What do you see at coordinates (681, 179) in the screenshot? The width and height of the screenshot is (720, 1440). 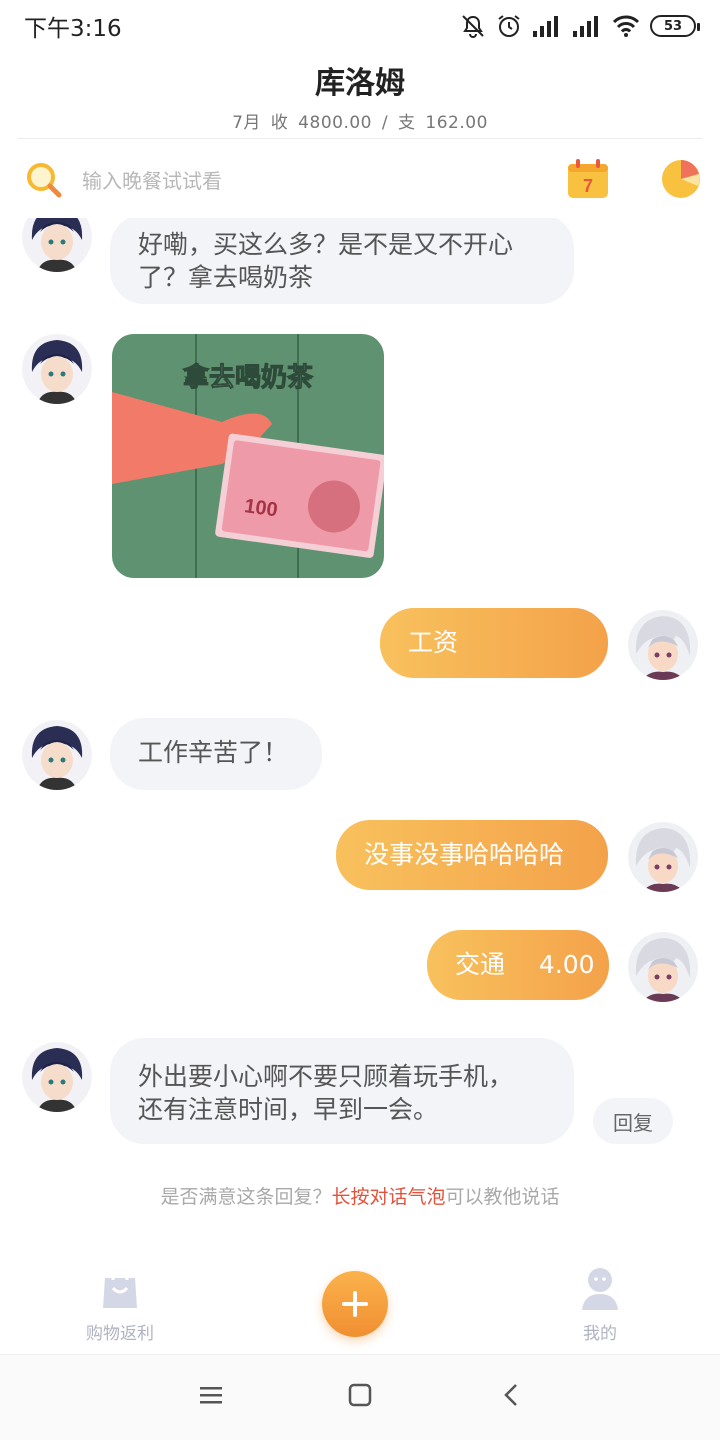 I see `pie-chart-icon` at bounding box center [681, 179].